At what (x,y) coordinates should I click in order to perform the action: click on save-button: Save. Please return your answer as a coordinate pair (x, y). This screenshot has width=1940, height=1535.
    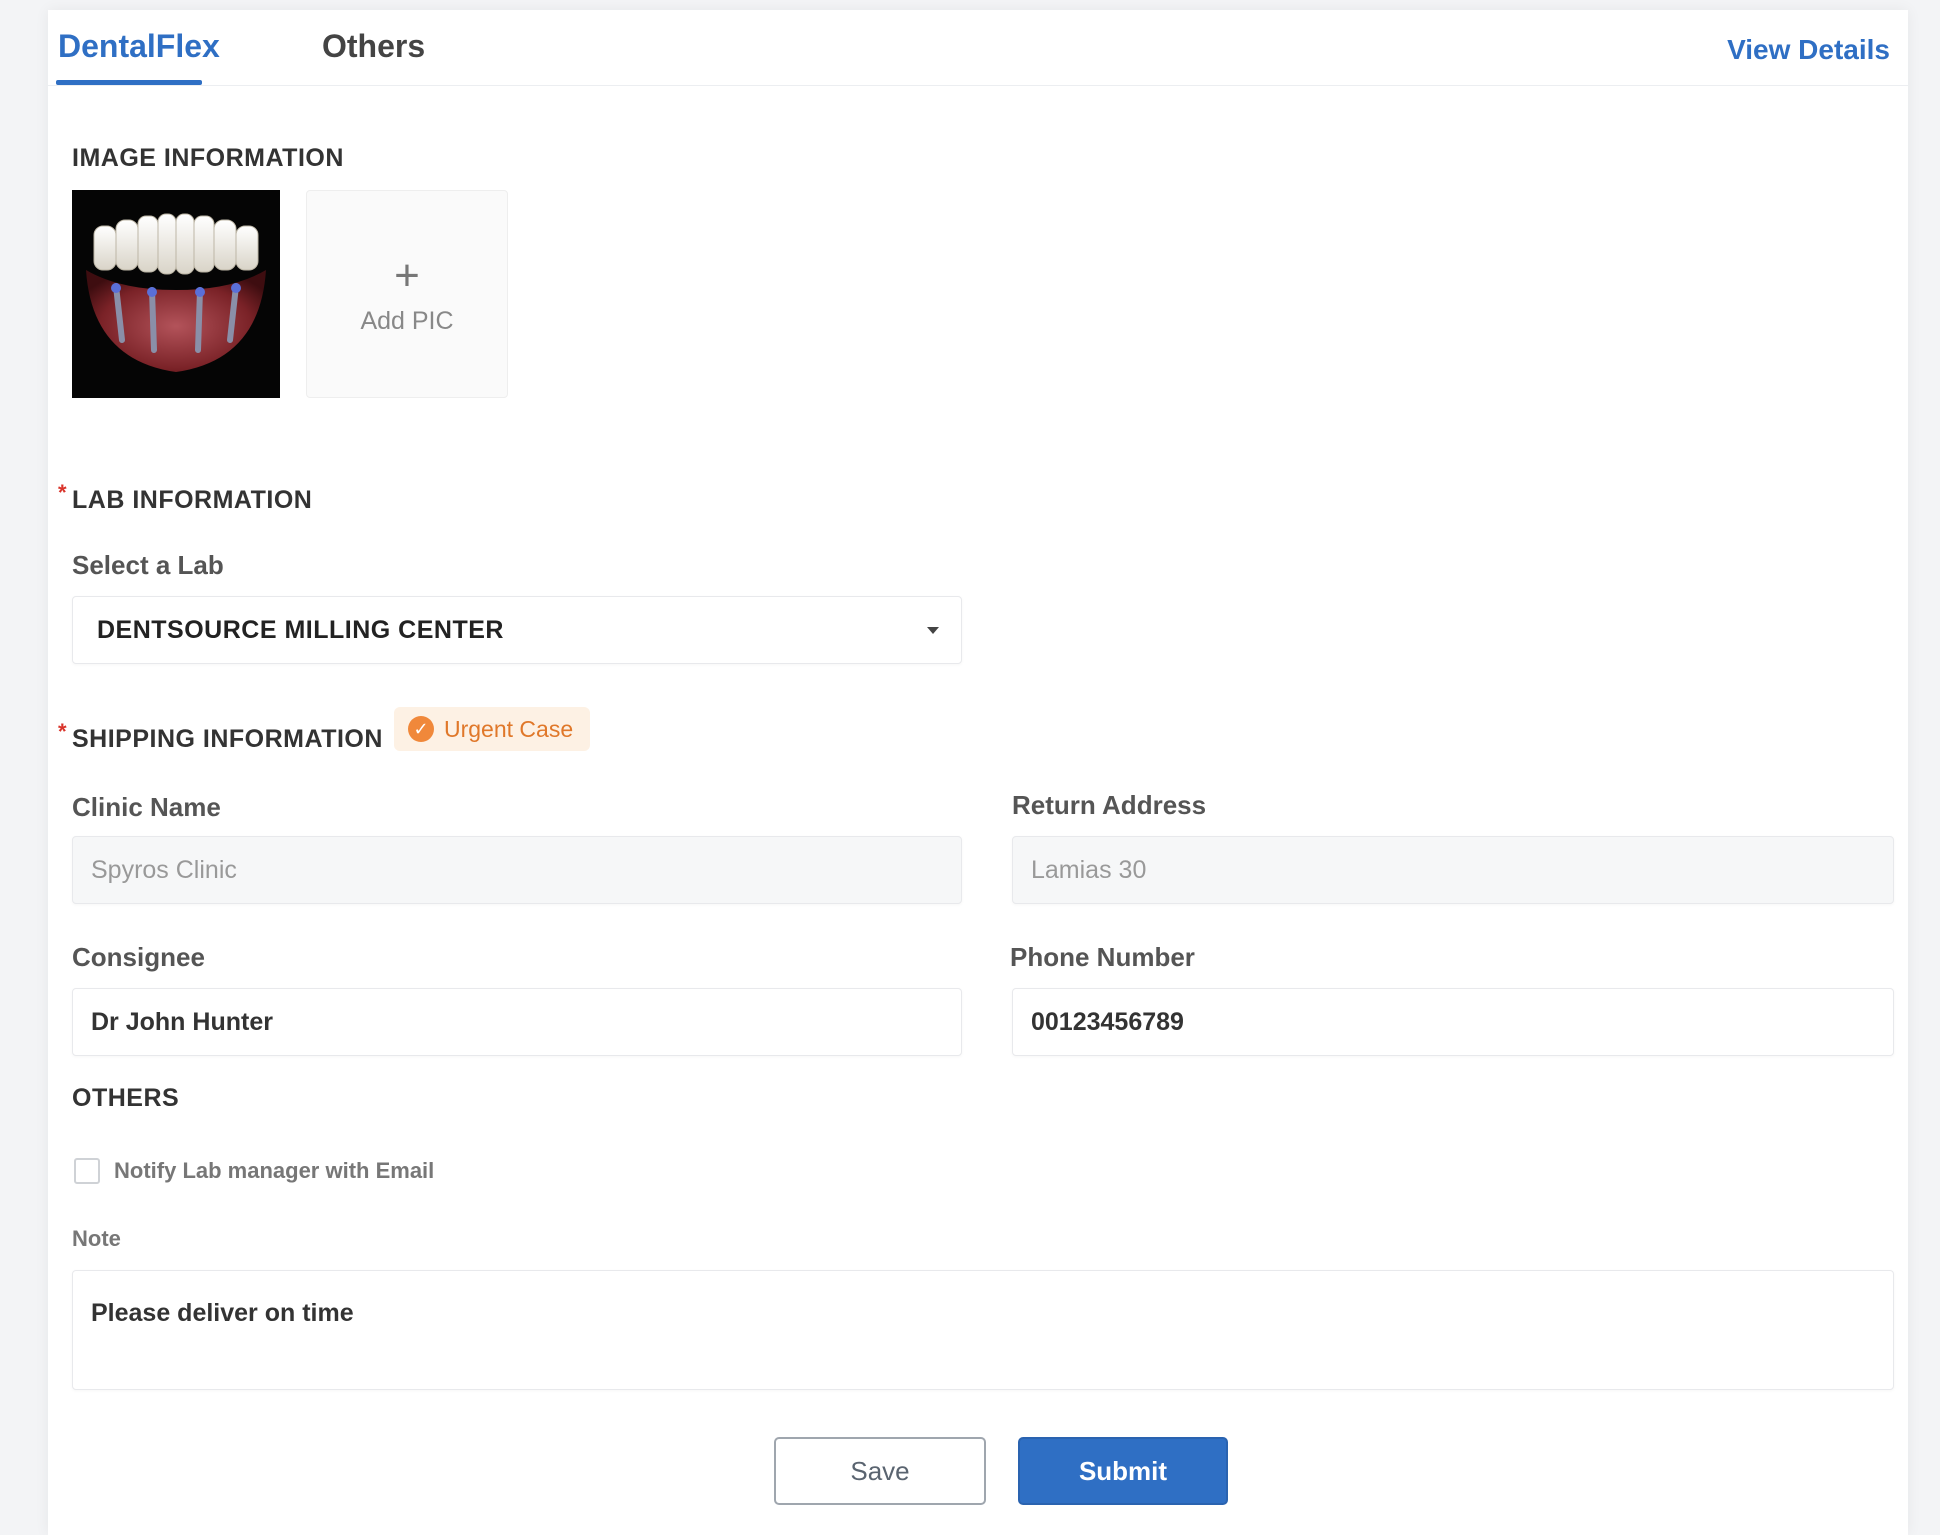
    Looking at the image, I should click on (880, 1471).